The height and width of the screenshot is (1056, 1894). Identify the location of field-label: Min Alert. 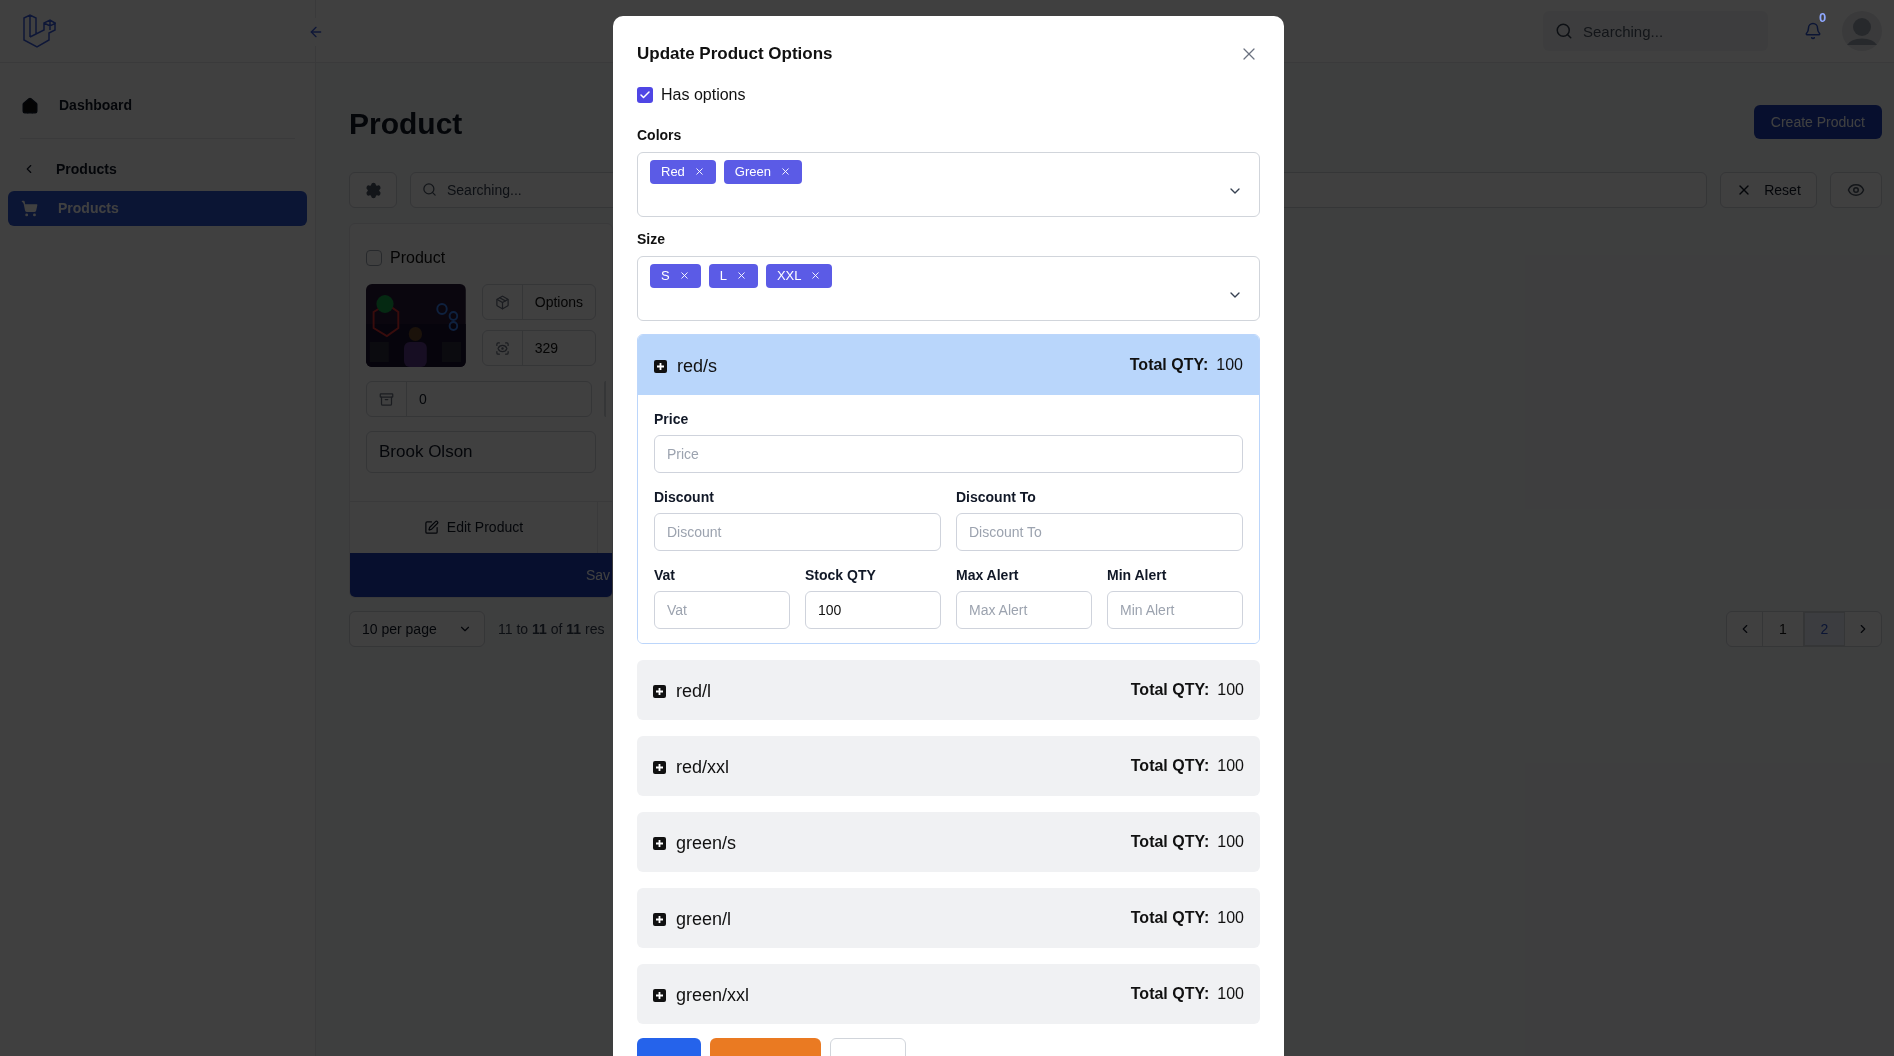
(1137, 575).